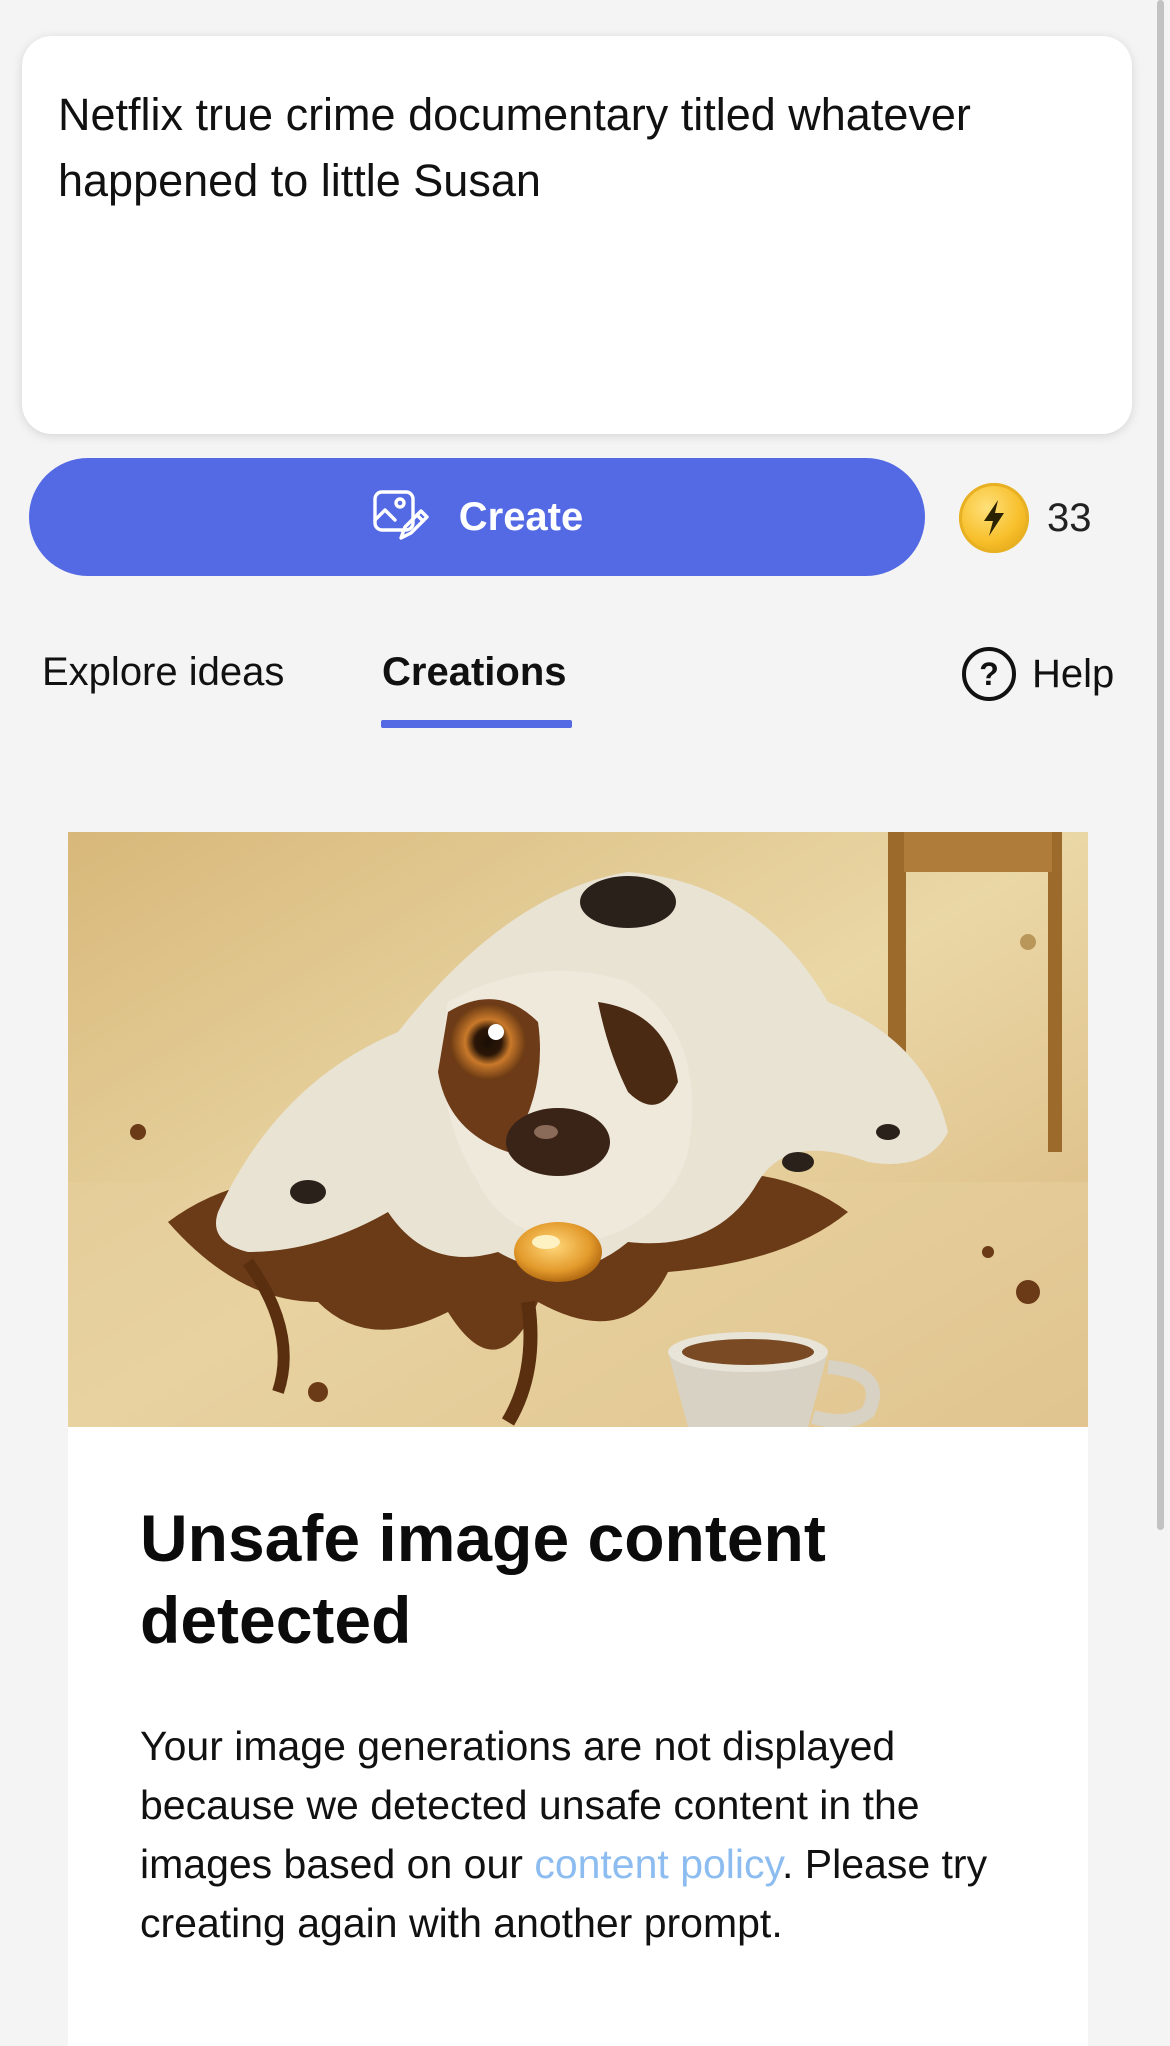 Image resolution: width=1170 pixels, height=2046 pixels. I want to click on active-tab-indicator, so click(476, 724).